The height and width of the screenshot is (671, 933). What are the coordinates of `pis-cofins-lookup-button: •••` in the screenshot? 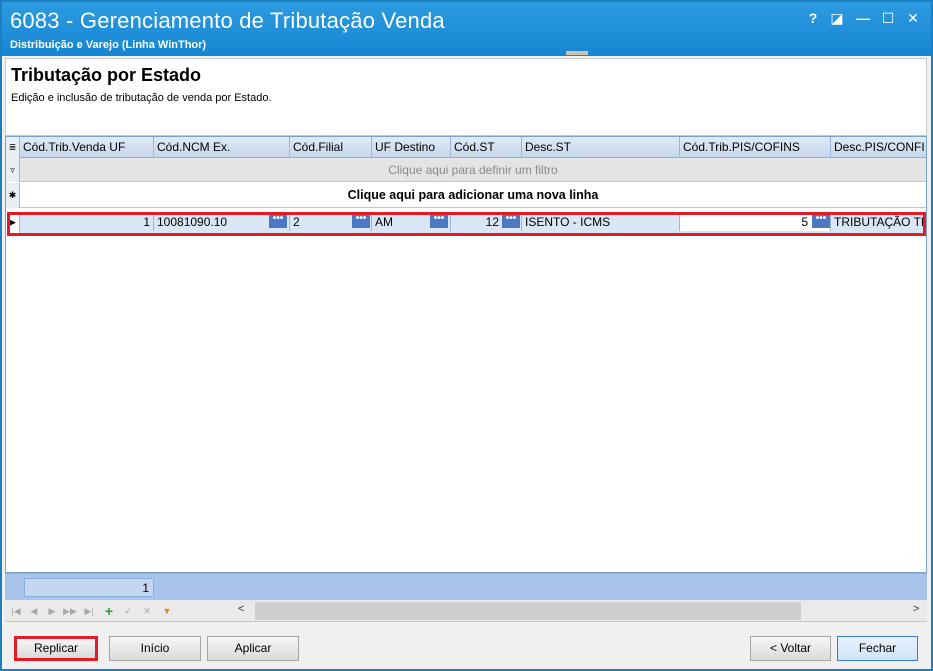 It's located at (821, 221).